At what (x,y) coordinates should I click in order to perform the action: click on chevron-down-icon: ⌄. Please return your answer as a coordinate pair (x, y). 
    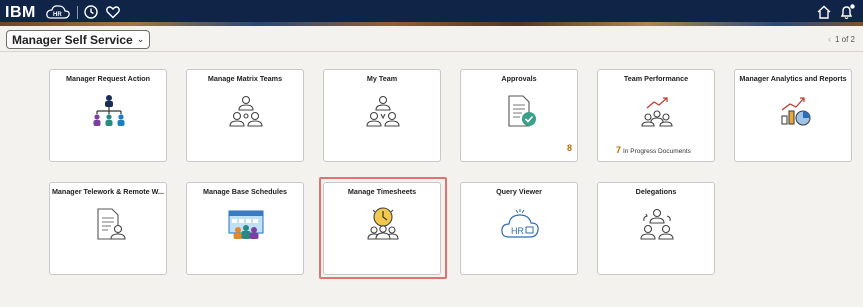
    Looking at the image, I should click on (140, 39).